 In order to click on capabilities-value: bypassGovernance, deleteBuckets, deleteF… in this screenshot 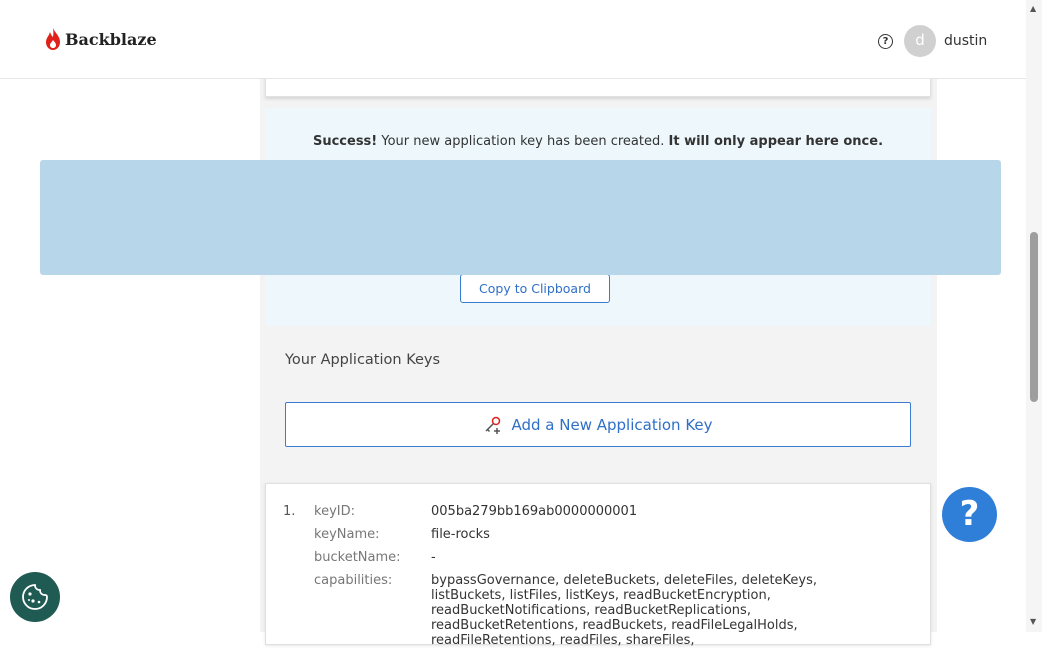, I will do `click(624, 610)`.